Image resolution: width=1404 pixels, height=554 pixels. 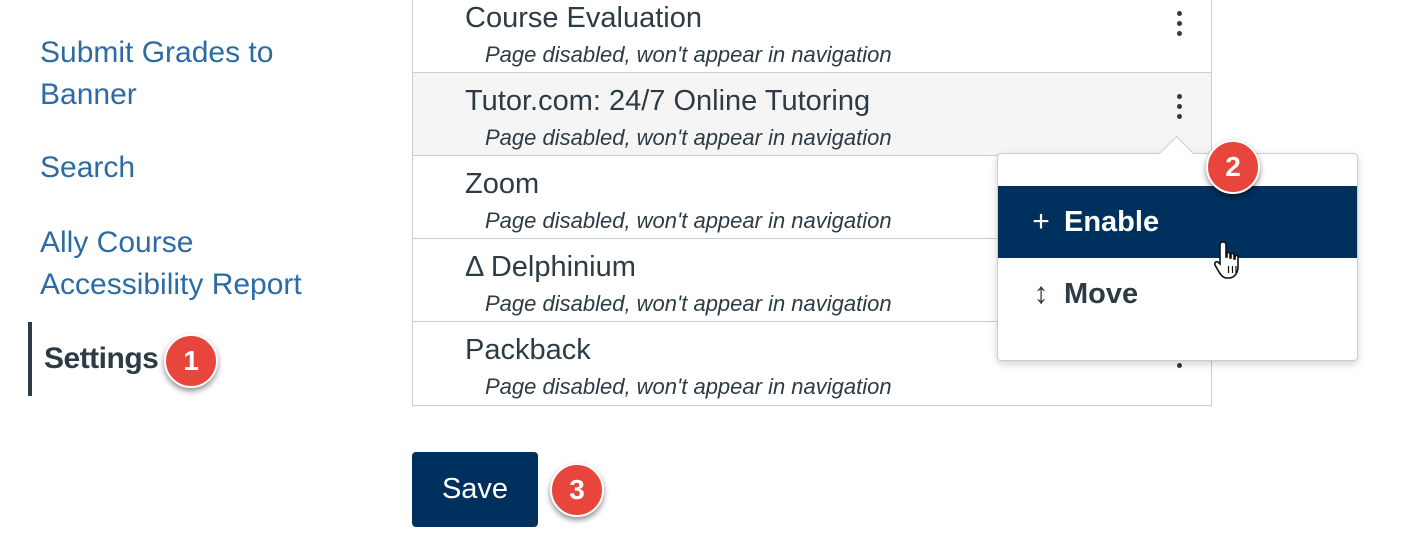 I want to click on page-title: Tutor.com: 24/7 Online Tutoring, so click(x=668, y=101).